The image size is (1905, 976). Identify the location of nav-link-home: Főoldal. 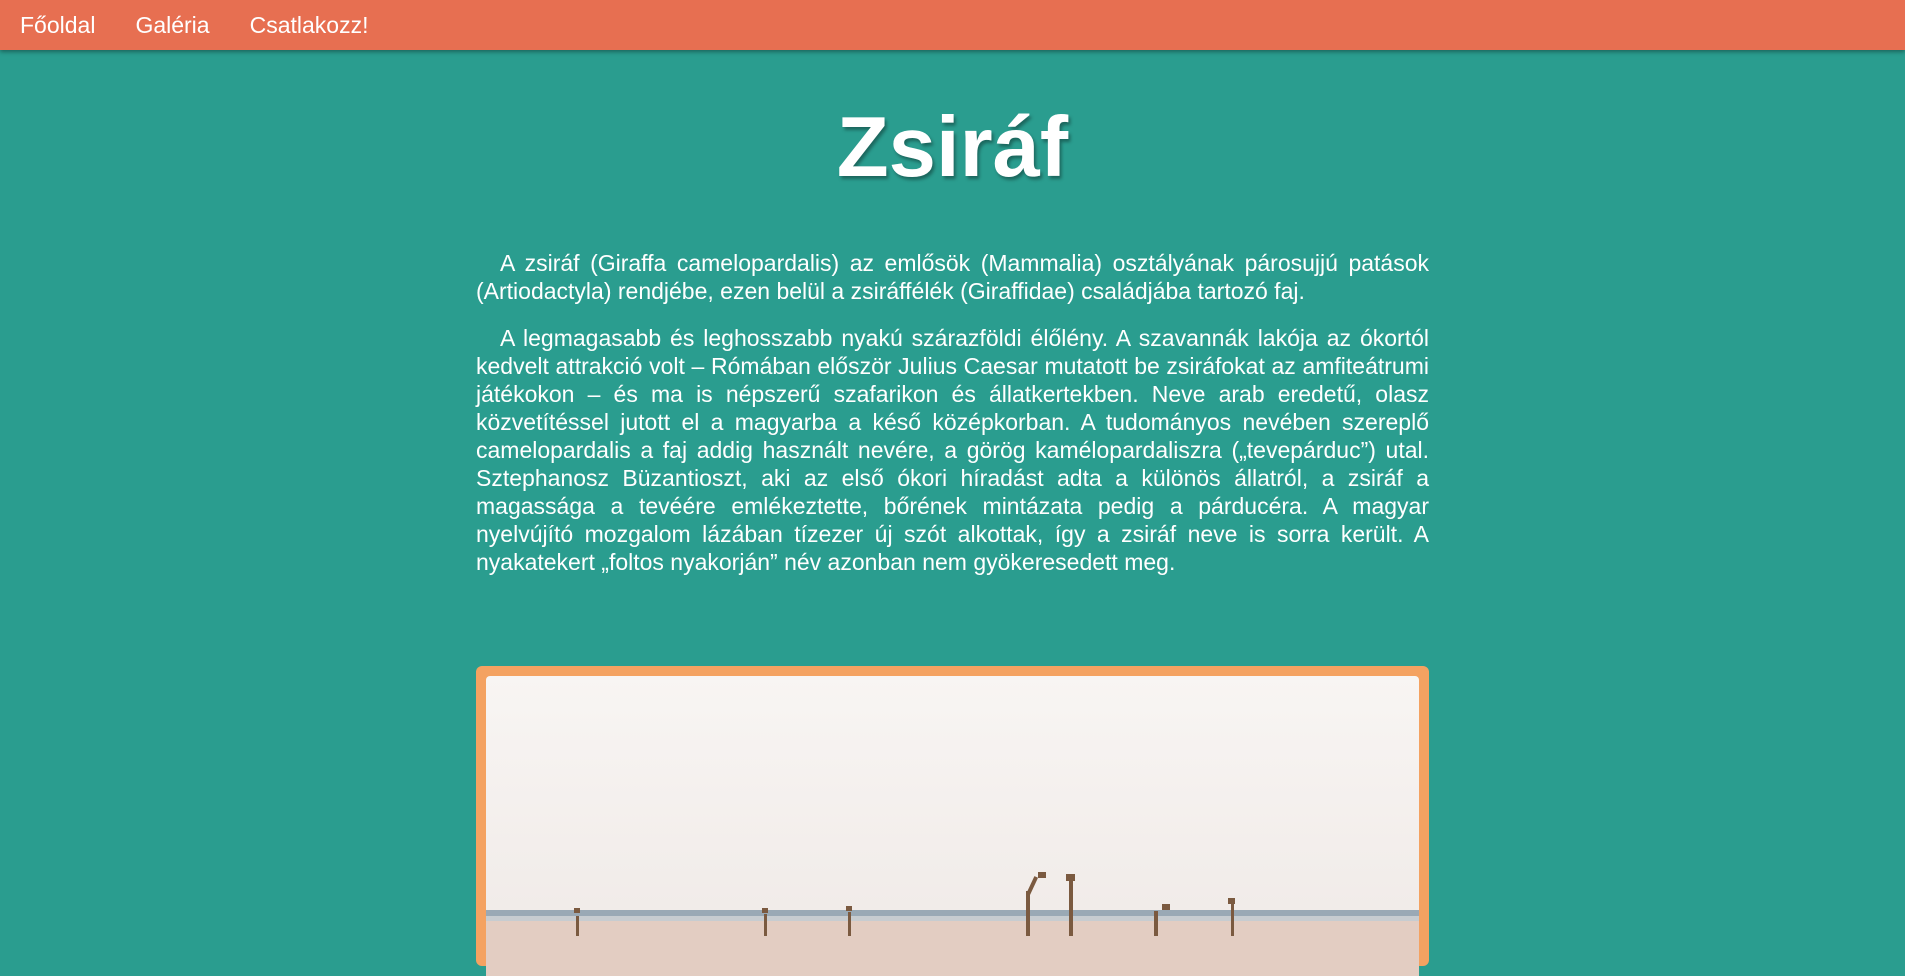
(57, 25).